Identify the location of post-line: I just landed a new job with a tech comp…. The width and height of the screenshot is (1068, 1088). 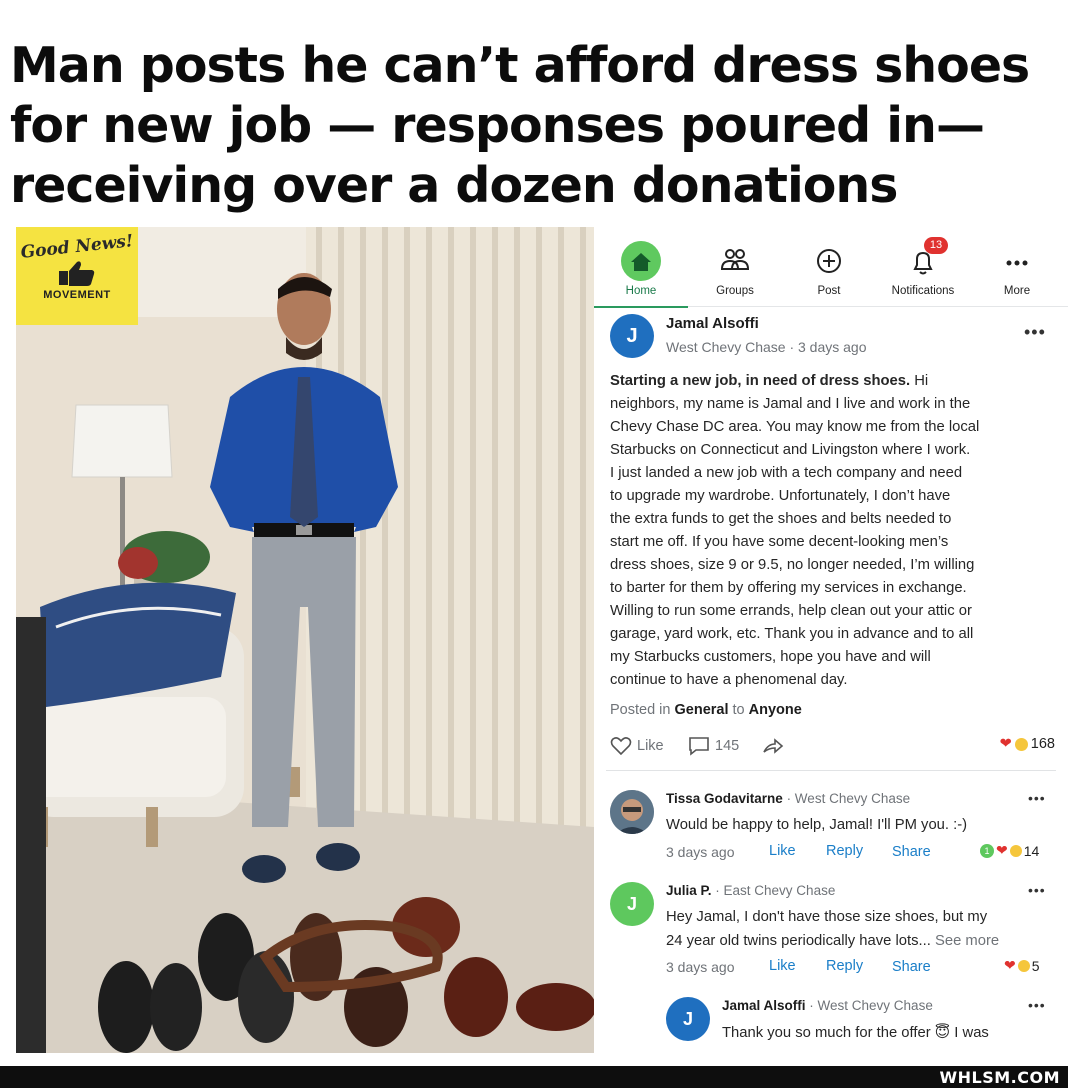
(786, 473).